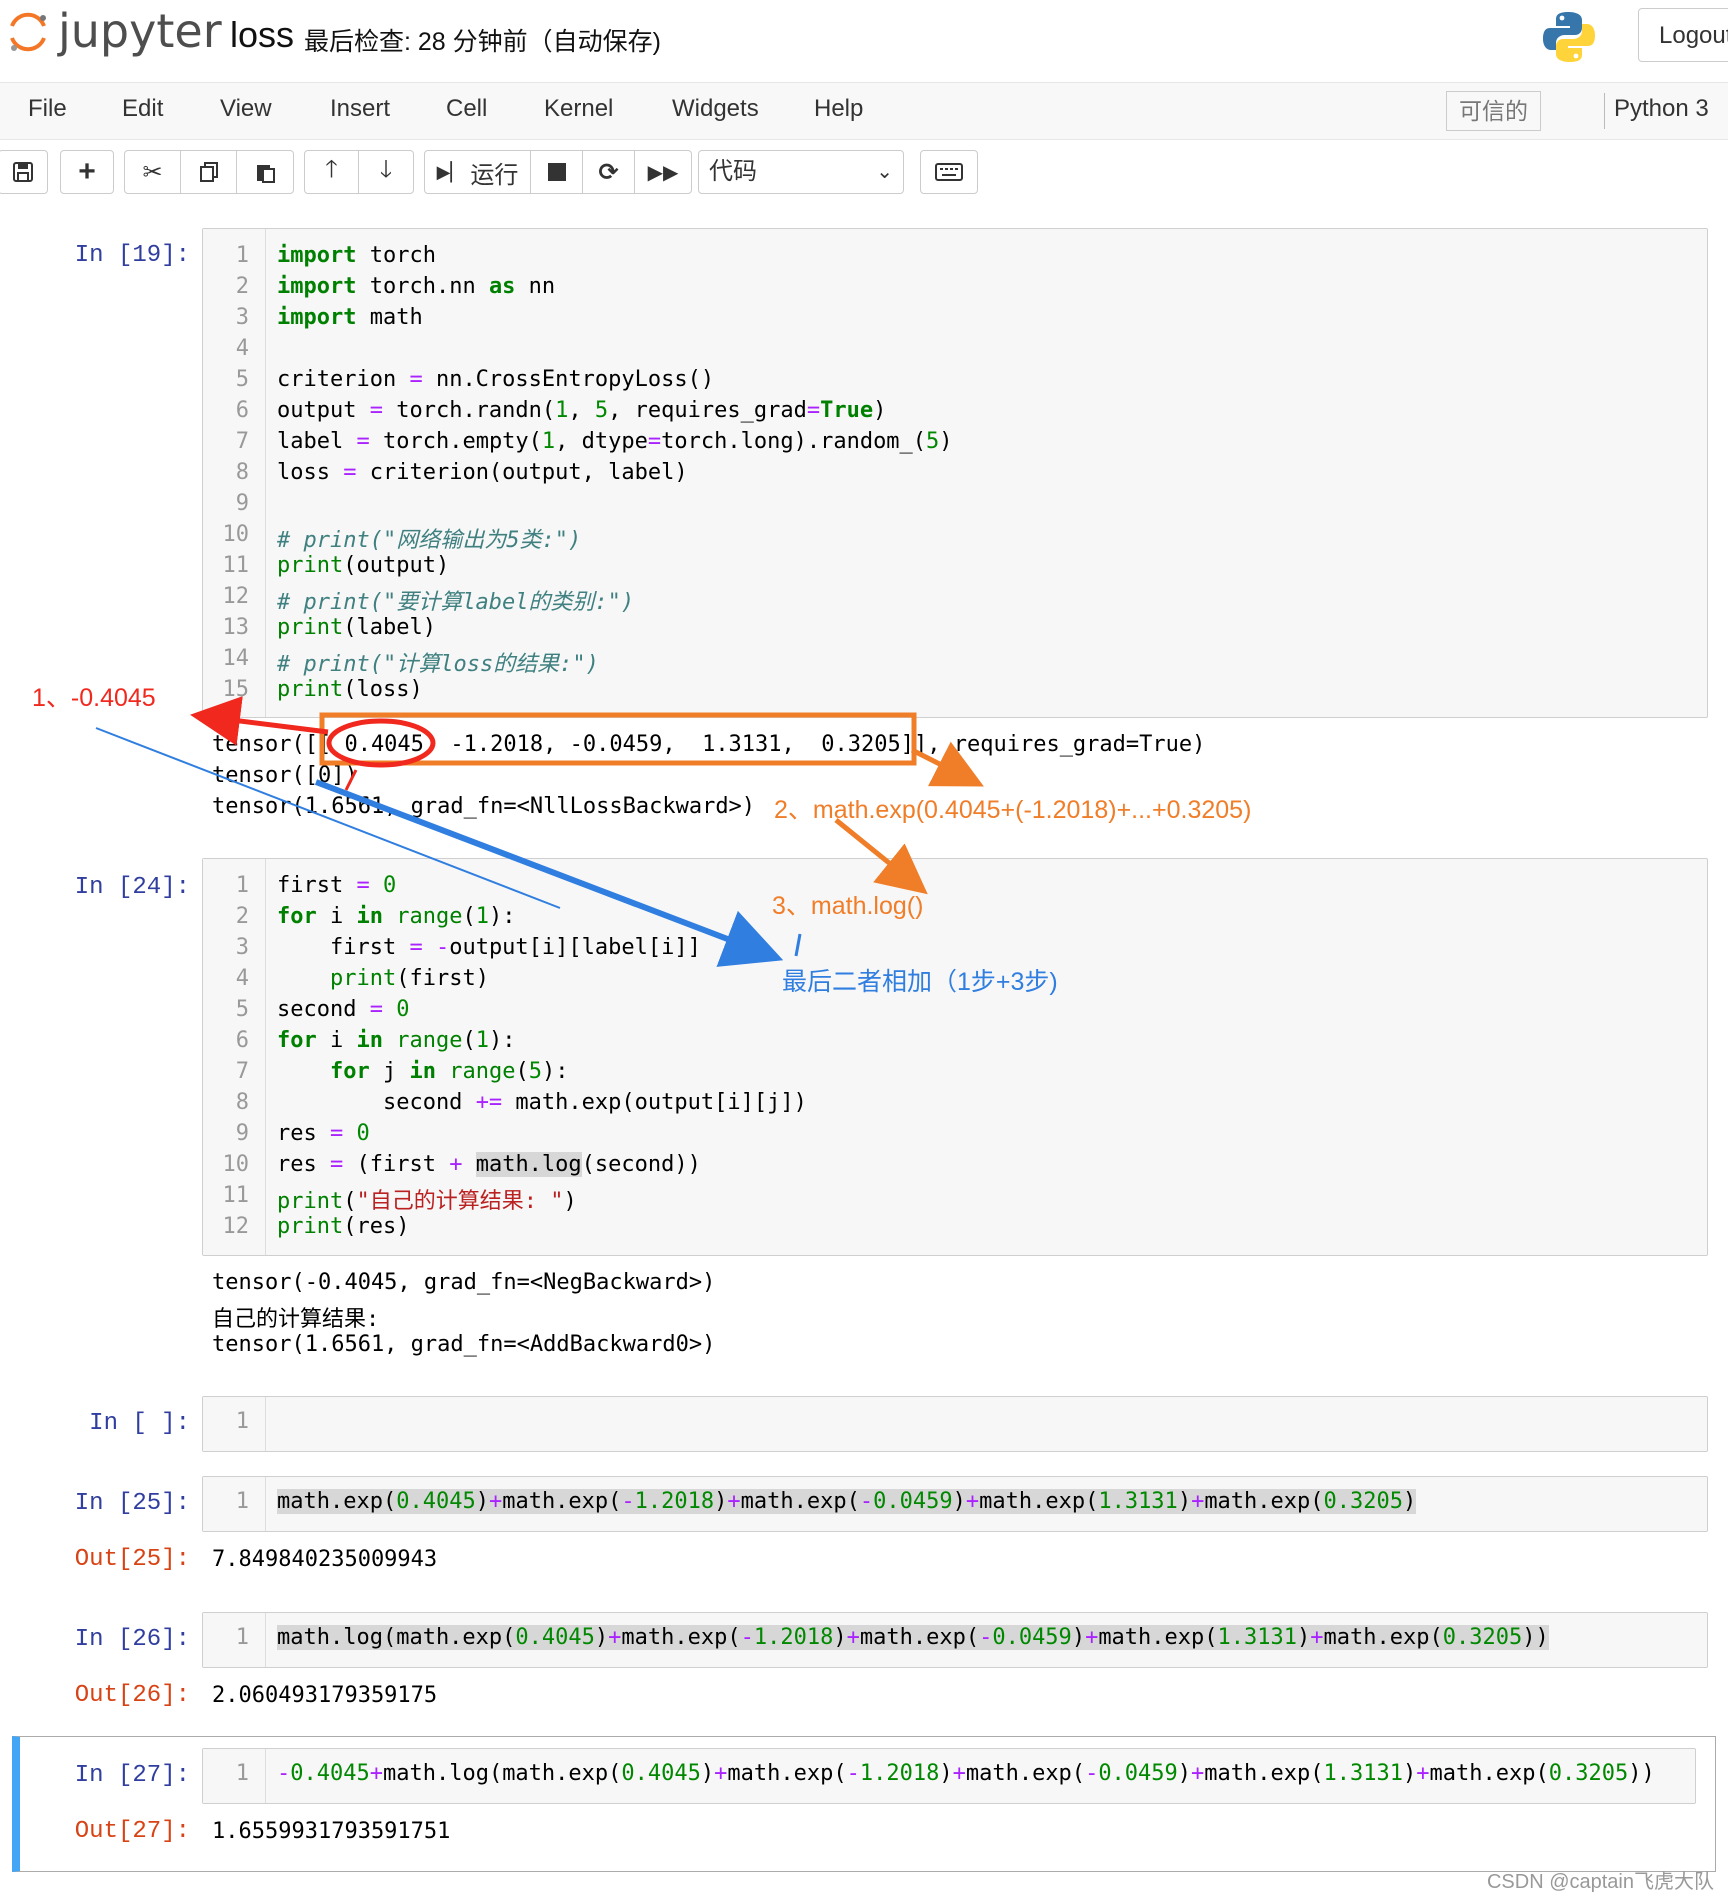  Describe the element at coordinates (955, 1424) in the screenshot. I see `cell-empty-input: 1` at that location.